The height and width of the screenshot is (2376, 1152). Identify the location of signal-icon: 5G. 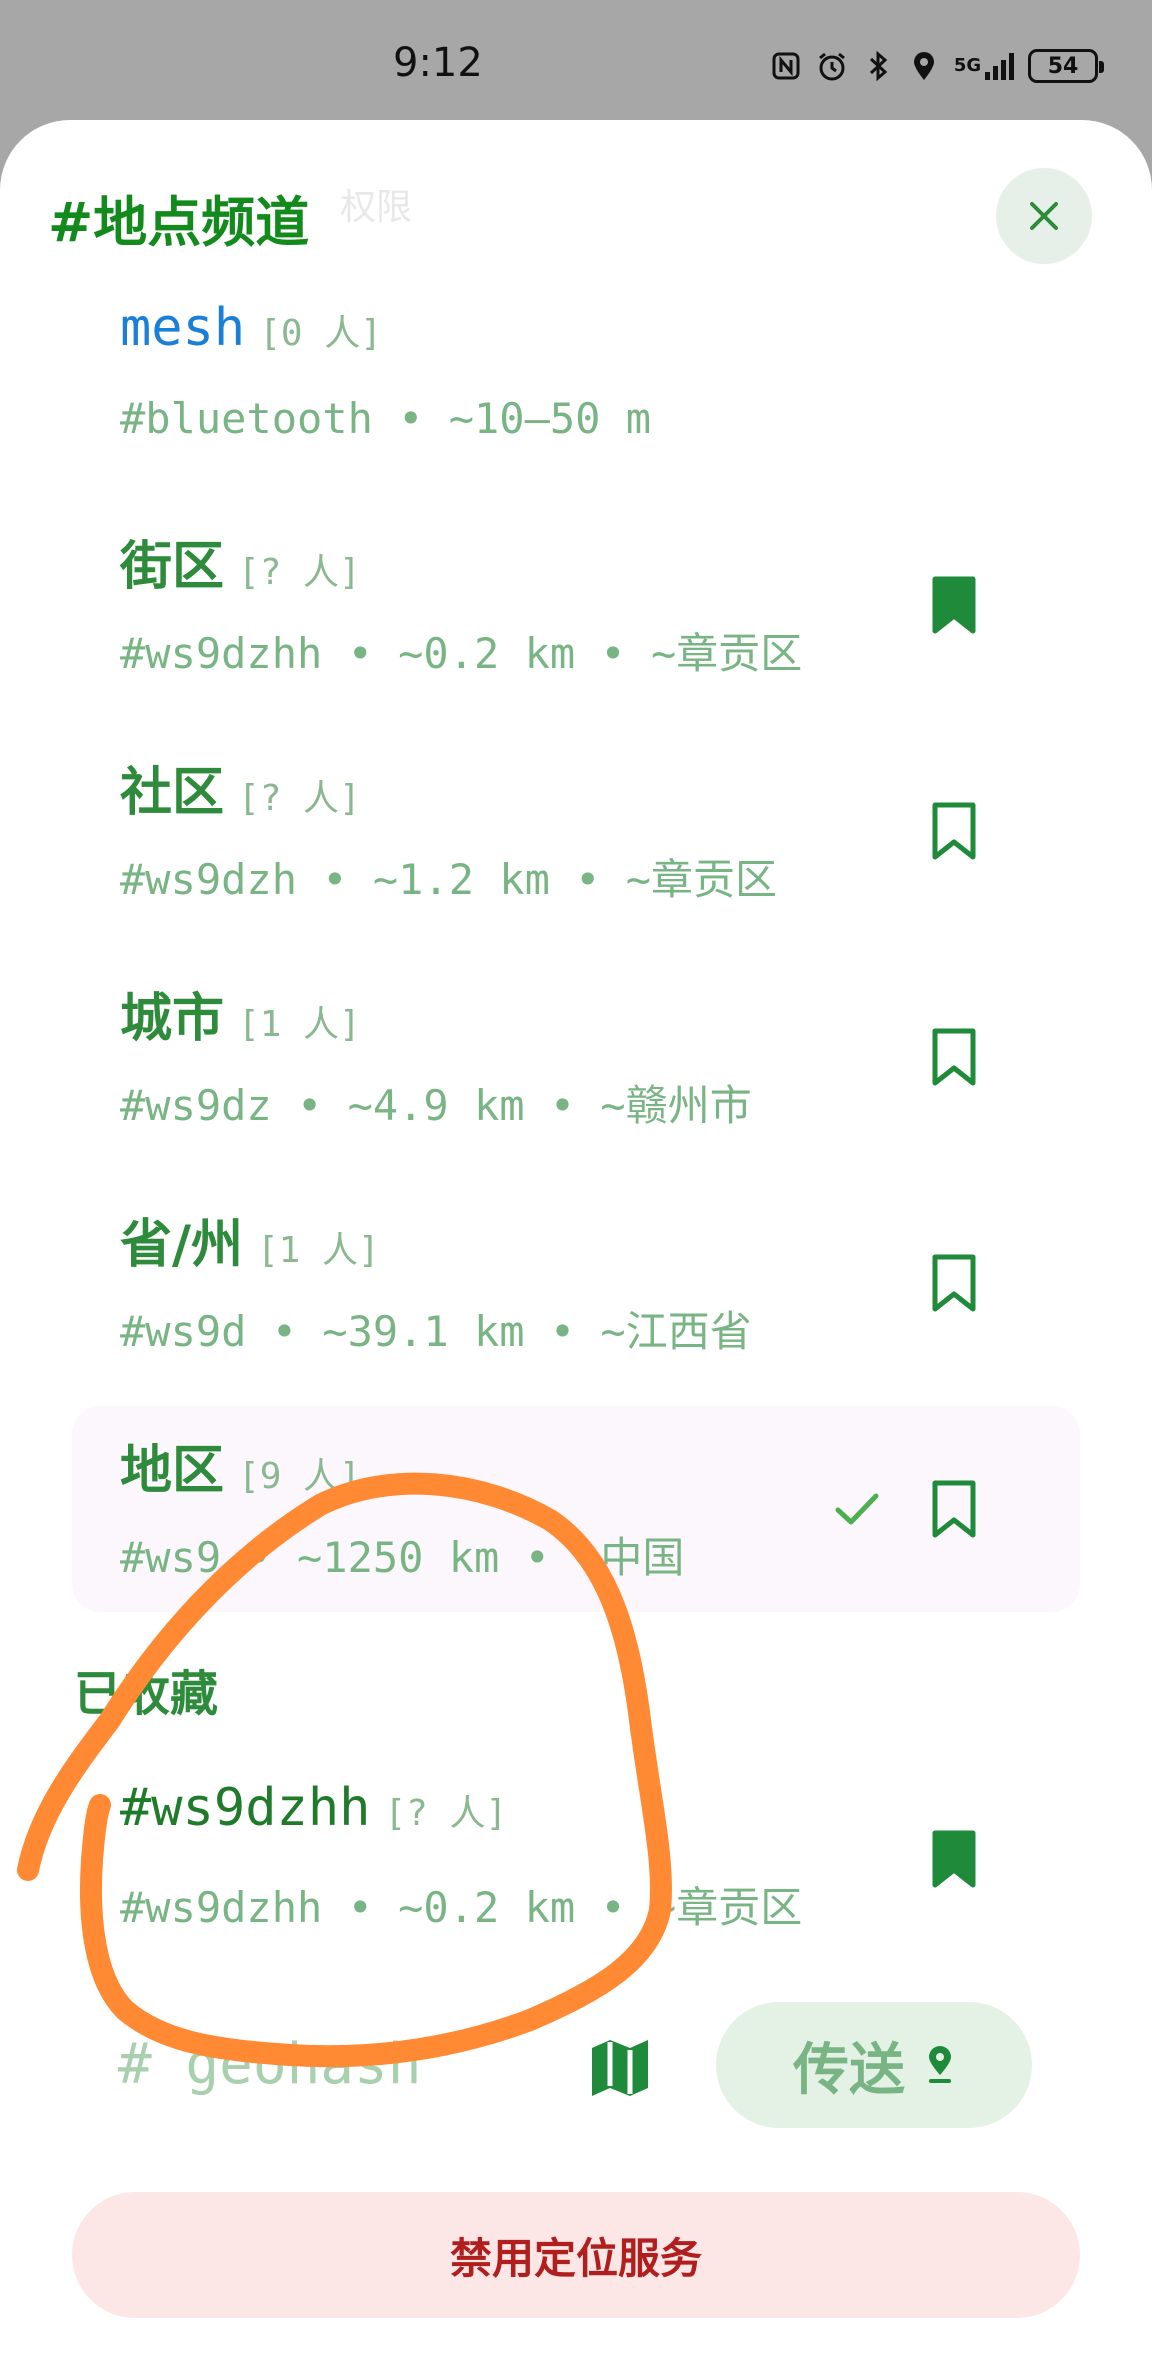
(984, 66).